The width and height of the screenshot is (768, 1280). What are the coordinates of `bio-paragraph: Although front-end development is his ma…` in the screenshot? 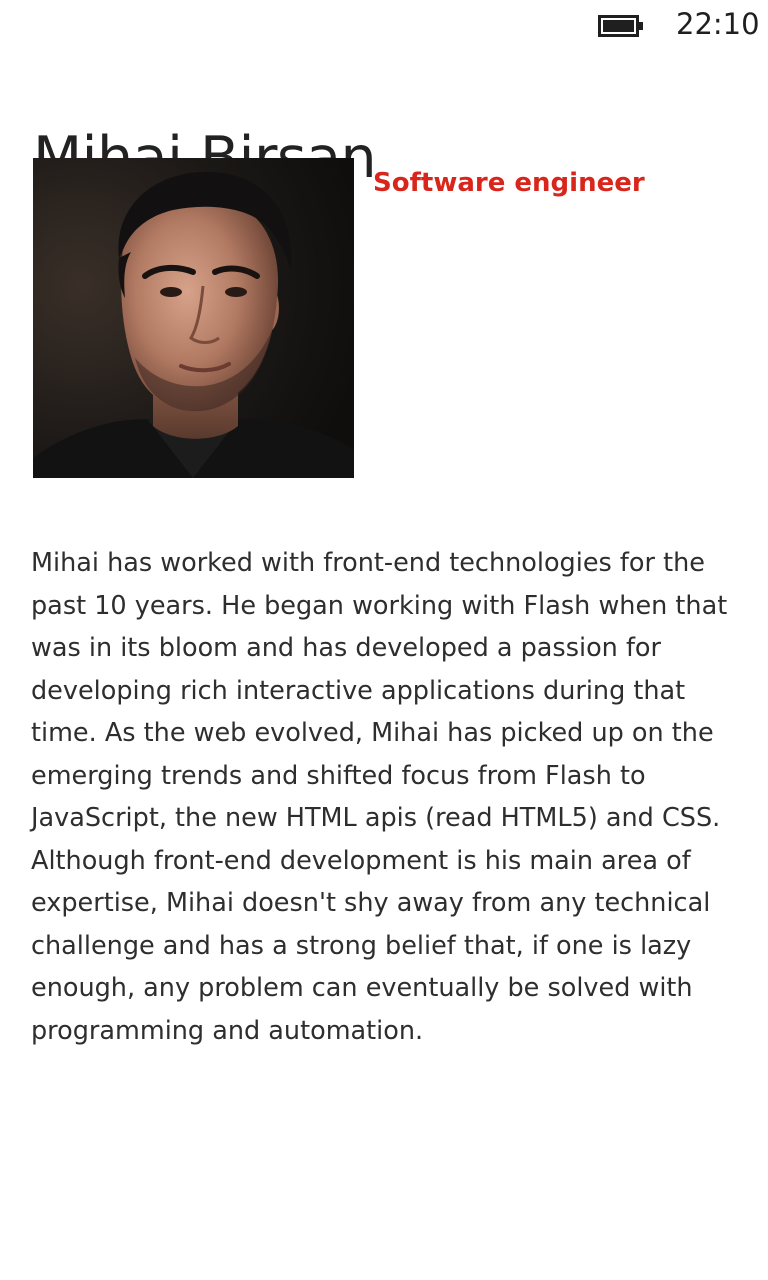 It's located at (371, 945).